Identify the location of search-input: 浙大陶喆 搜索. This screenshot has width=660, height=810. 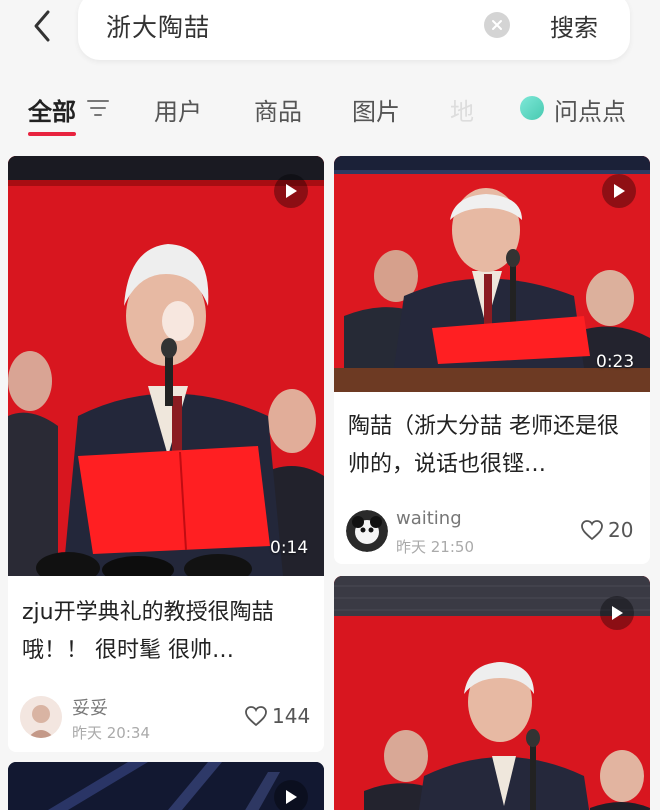
(354, 30).